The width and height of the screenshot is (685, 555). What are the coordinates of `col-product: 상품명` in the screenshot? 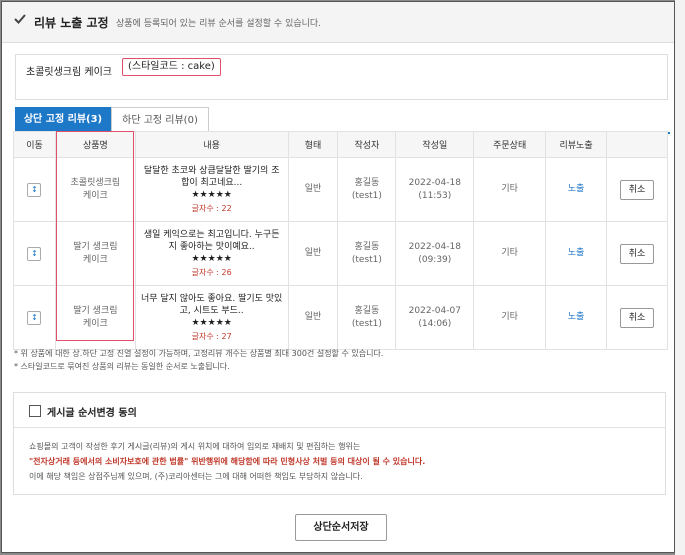 It's located at (95, 144).